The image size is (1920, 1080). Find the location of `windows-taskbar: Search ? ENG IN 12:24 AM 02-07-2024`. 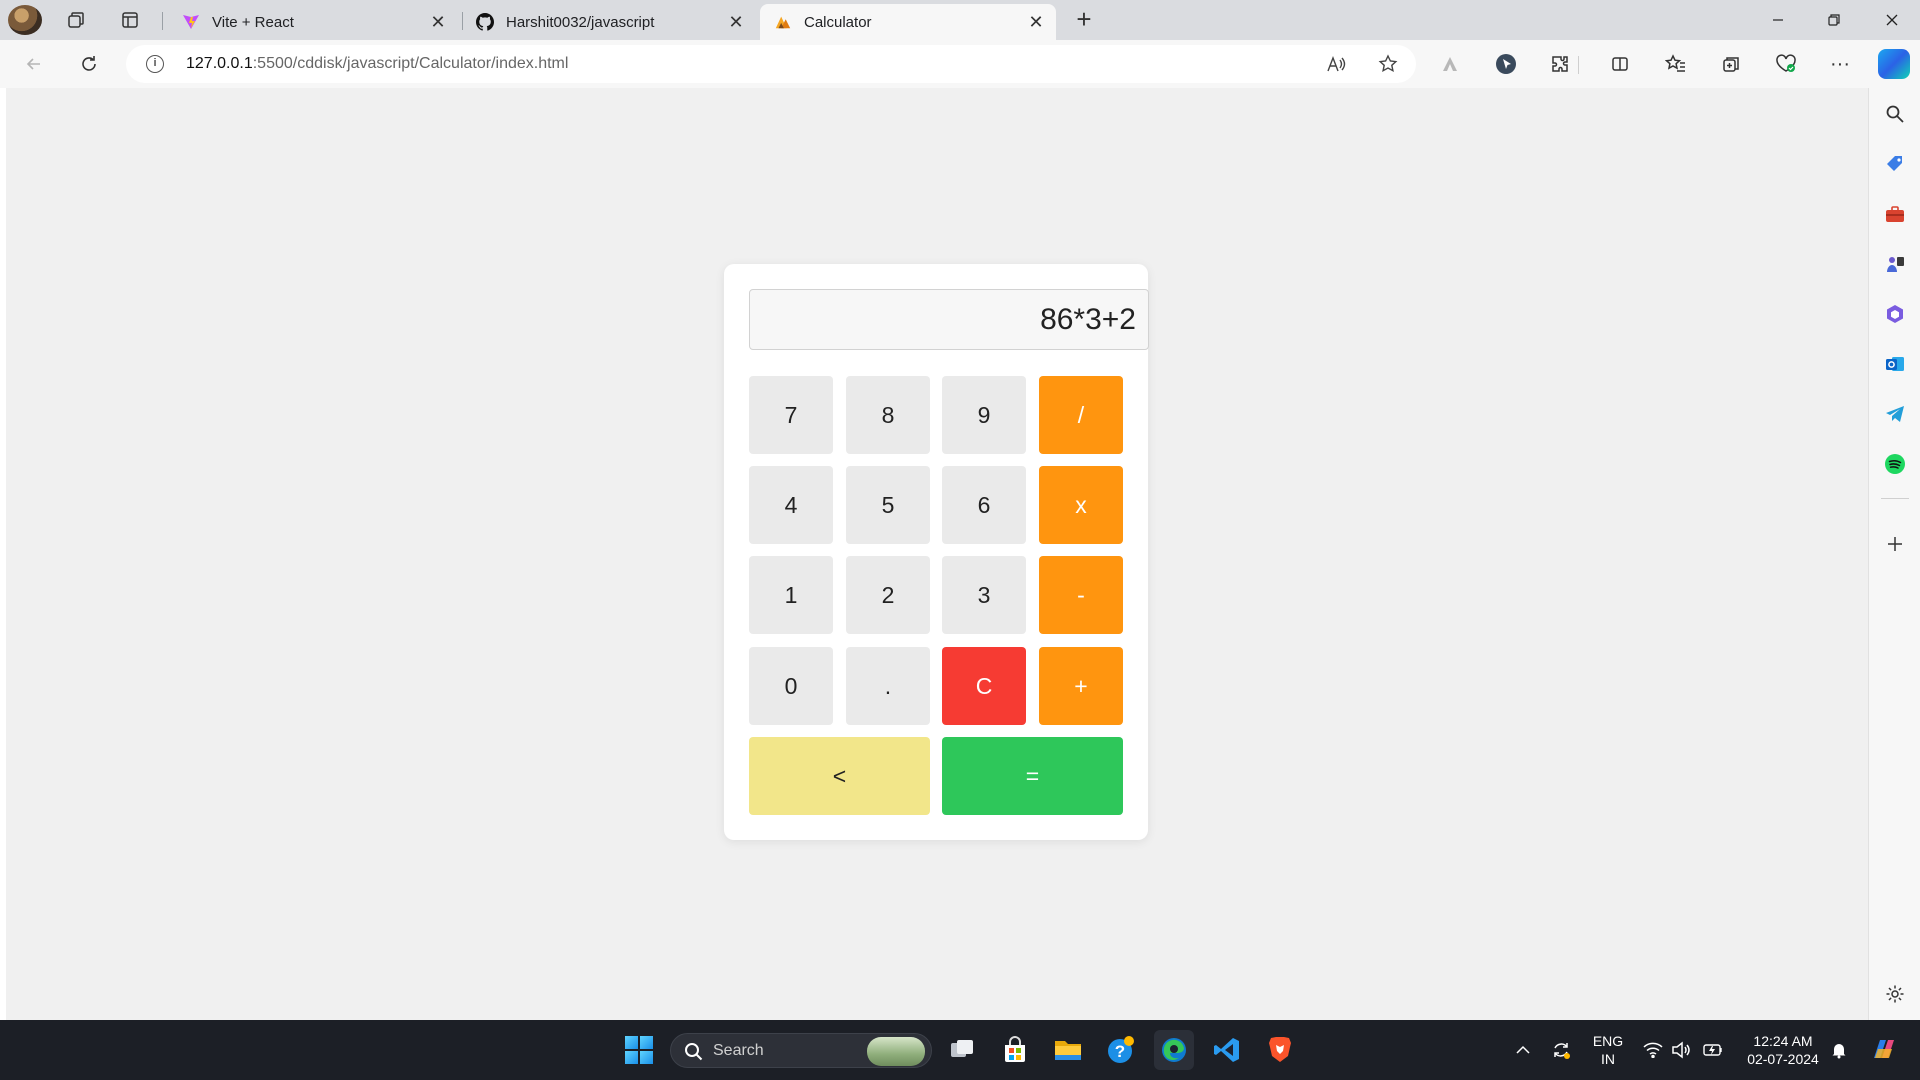

windows-taskbar: Search ? ENG IN 12:24 AM 02-07-2024 is located at coordinates (960, 1050).